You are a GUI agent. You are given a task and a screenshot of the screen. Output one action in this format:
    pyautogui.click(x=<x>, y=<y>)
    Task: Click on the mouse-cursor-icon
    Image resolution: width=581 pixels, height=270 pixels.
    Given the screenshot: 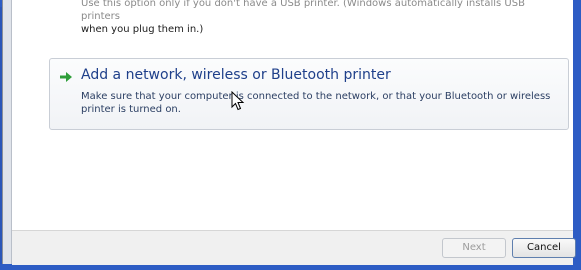 What is the action you would take?
    pyautogui.click(x=238, y=101)
    